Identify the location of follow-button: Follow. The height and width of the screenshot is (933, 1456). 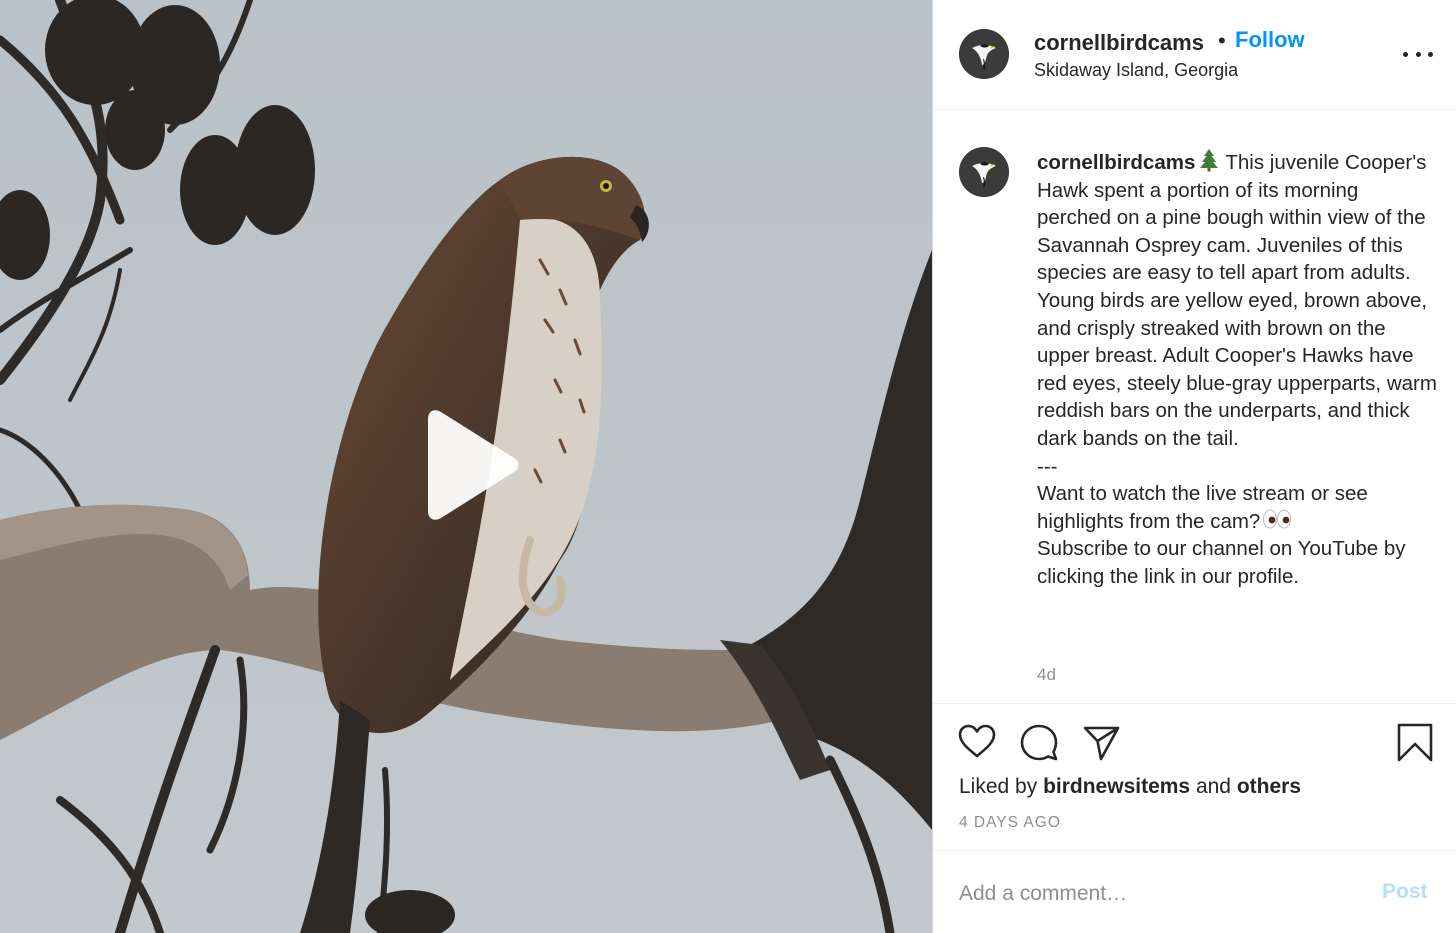
(1270, 40).